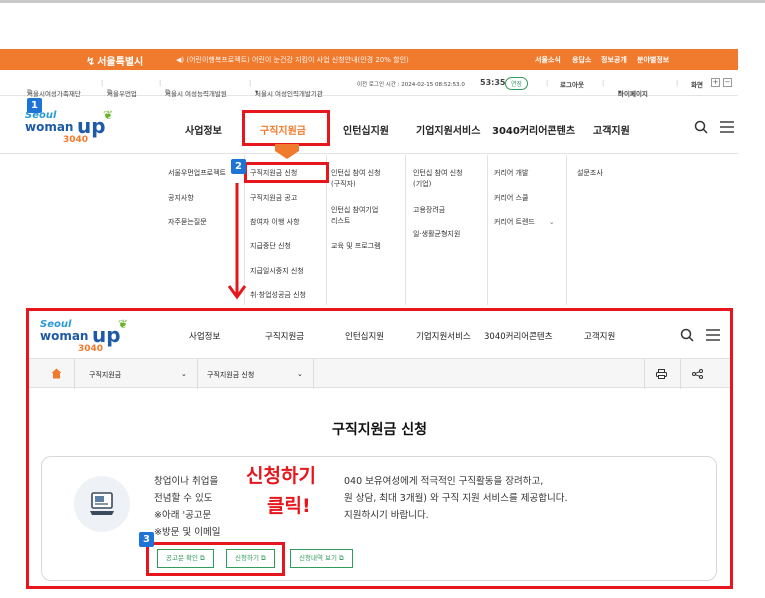  I want to click on breadcrumb: 구직지원금 ⌄ 구직지원금 신청 ⌄, so click(379, 373).